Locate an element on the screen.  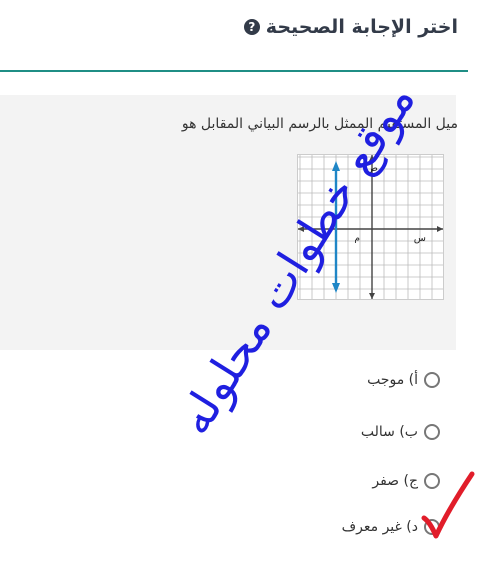
y-axis-label: ص is located at coordinates (372, 168).